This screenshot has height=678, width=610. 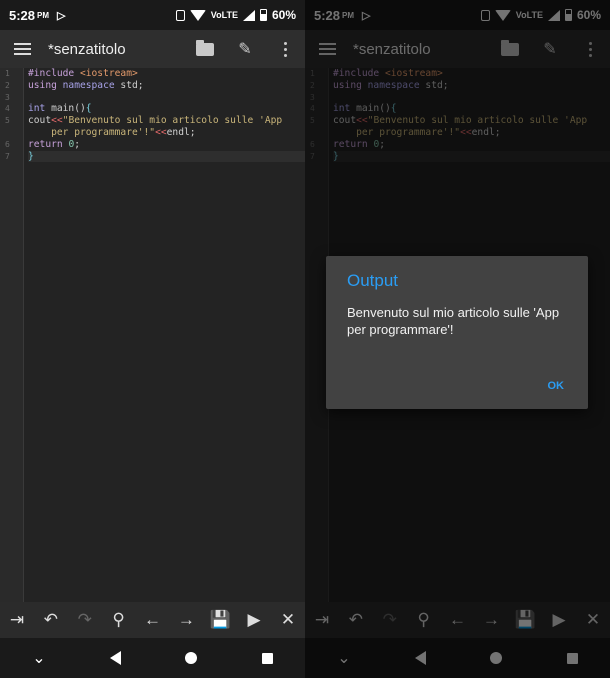 I want to click on folder-icon, so click(x=205, y=47).